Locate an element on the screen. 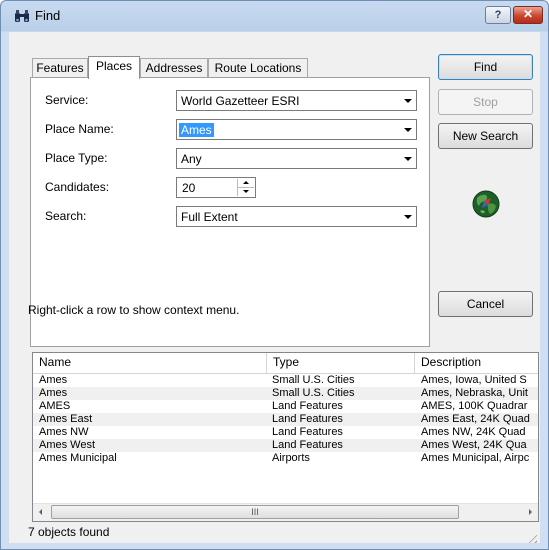 This screenshot has height=550, width=549. service-select: World Gazetteer ESRI is located at coordinates (296, 100).